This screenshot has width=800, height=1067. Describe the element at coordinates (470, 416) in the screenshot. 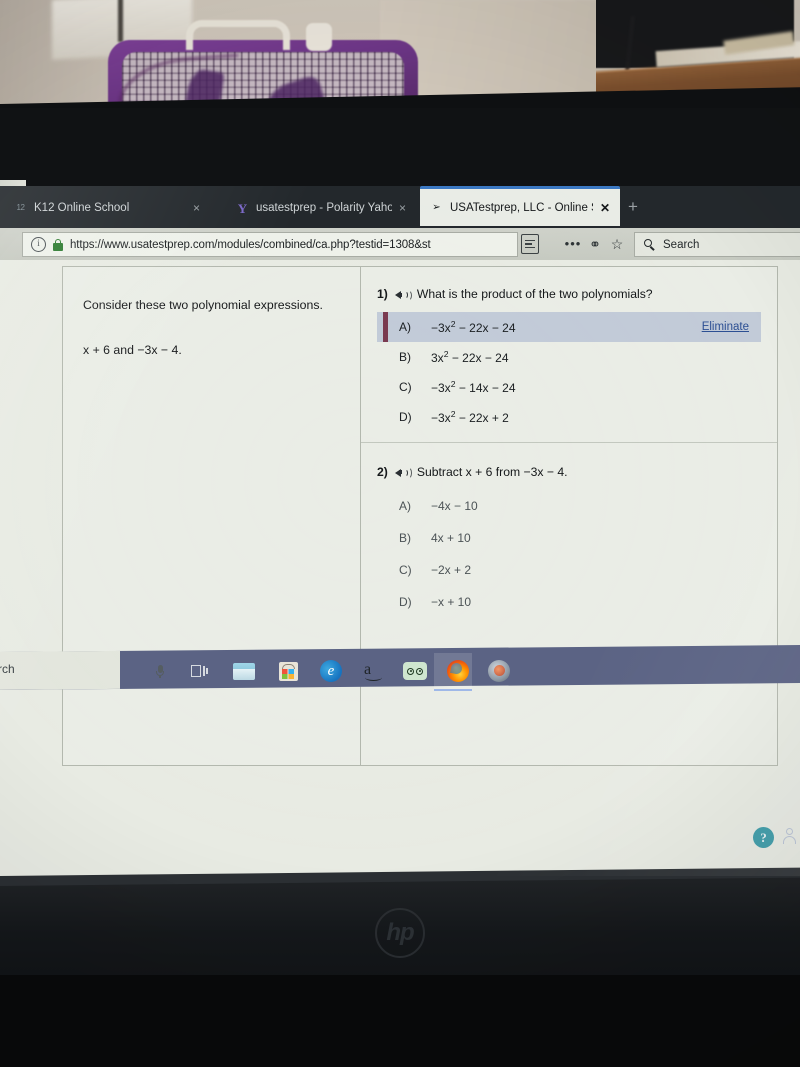

I see `choice-text: −3x2 − 22x + 2` at that location.